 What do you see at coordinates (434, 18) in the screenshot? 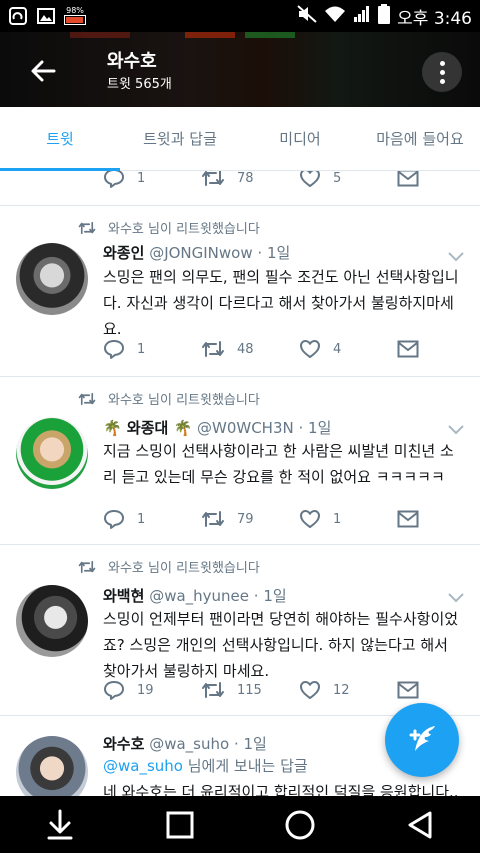
I see `clock: 오후 3:46` at bounding box center [434, 18].